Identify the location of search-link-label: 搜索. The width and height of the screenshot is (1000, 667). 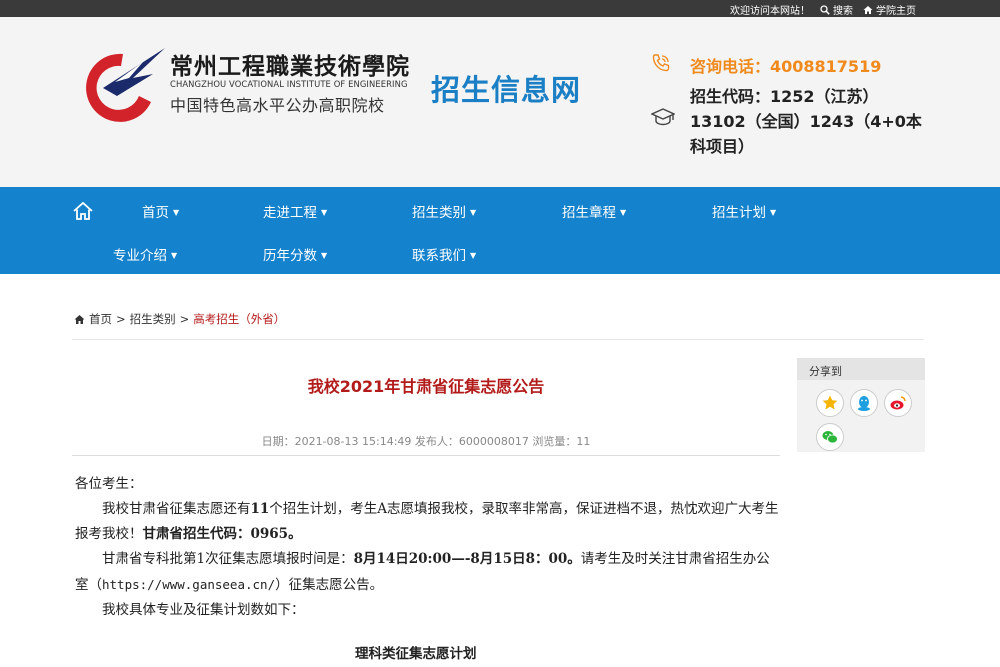
(843, 11).